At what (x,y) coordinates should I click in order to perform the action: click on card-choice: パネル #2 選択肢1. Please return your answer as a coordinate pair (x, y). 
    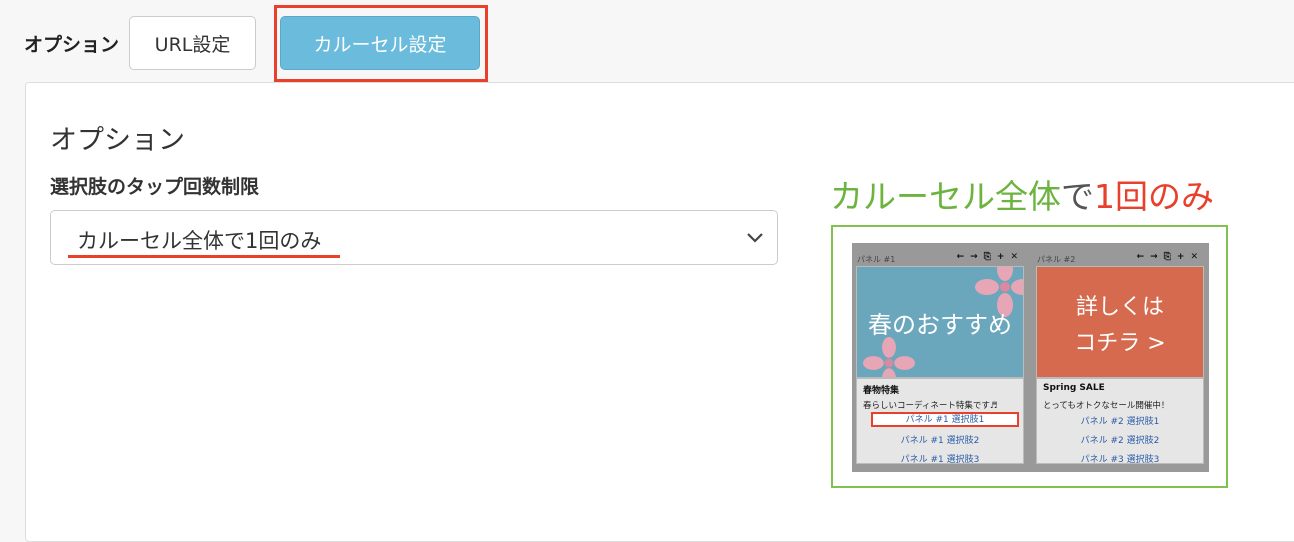
    Looking at the image, I should click on (1120, 422).